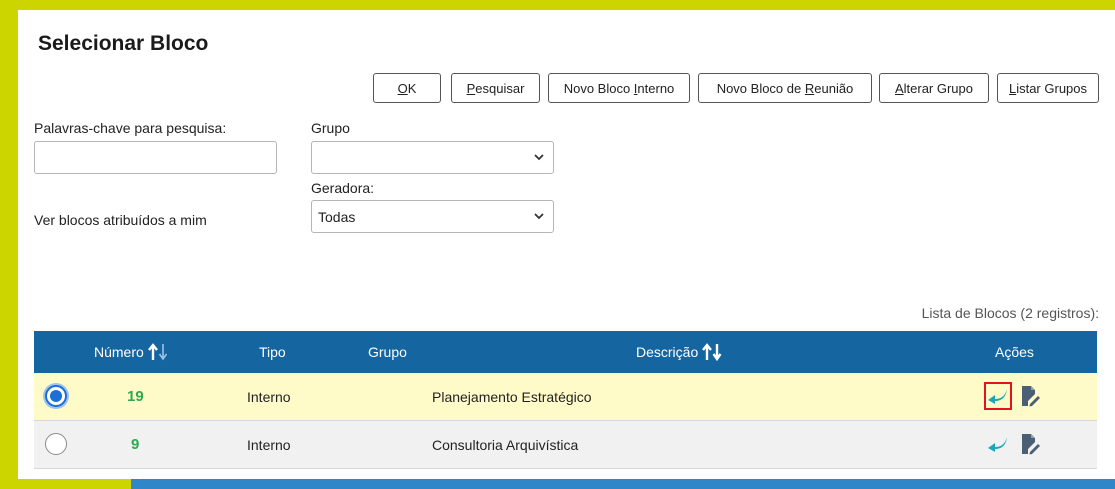 The height and width of the screenshot is (489, 1115). What do you see at coordinates (272, 352) in the screenshot?
I see `header-tipo: Tipo` at bounding box center [272, 352].